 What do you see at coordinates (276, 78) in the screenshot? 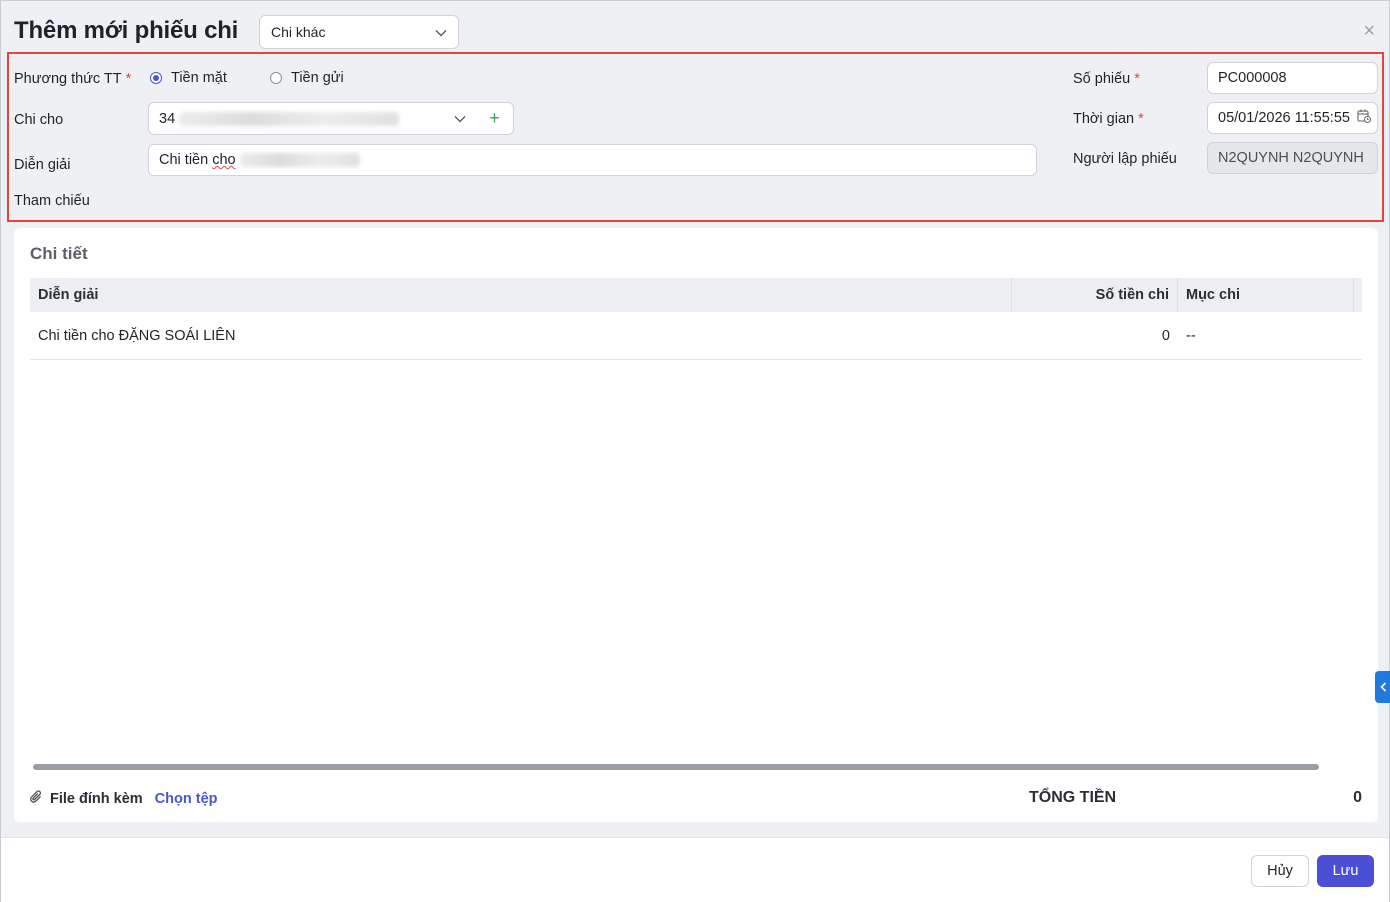
I see `radio-unchecked-icon` at bounding box center [276, 78].